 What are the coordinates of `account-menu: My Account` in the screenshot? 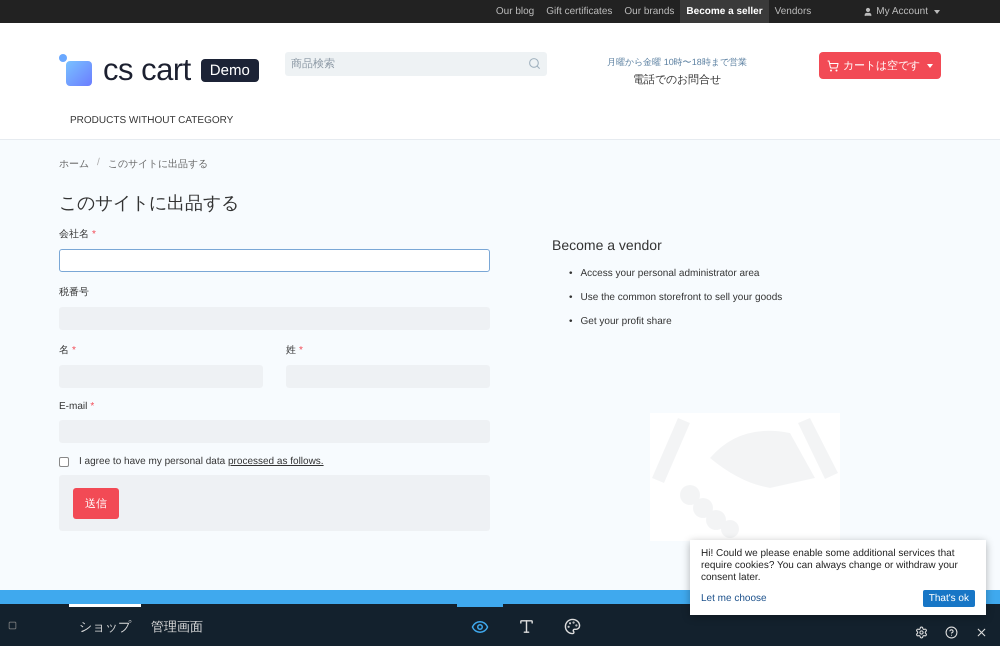 It's located at (901, 11).